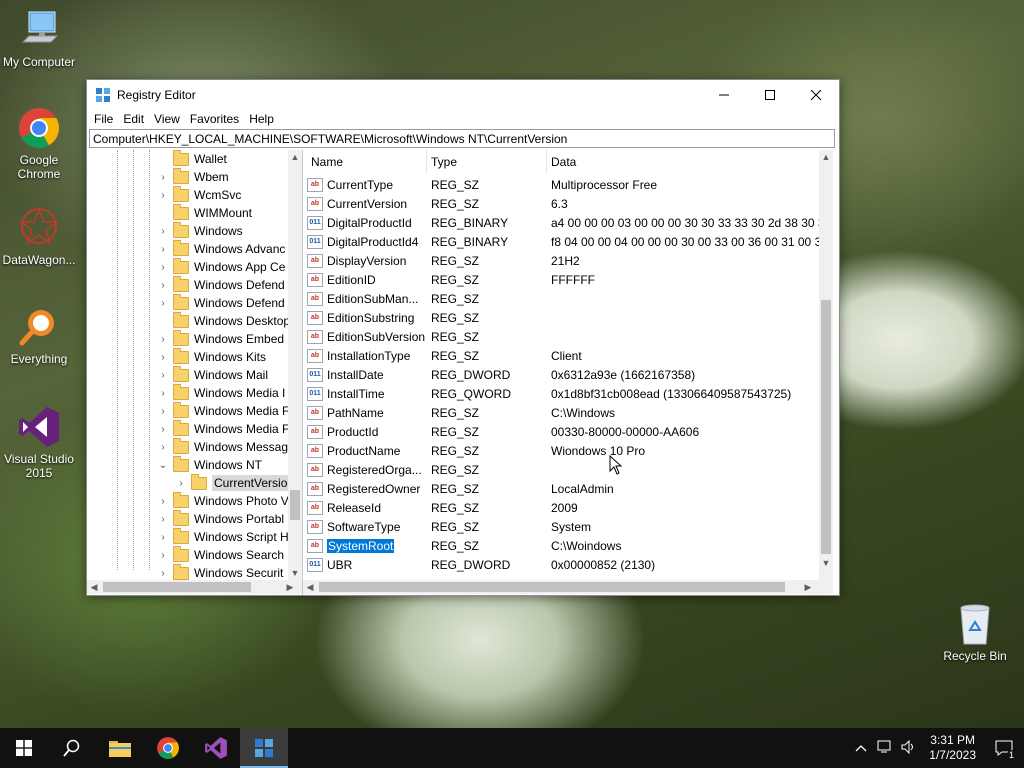 Image resolution: width=1024 pixels, height=768 pixels. Describe the element at coordinates (563, 298) in the screenshot. I see `table-row: ab EditionSubMan... REG_SZ` at that location.